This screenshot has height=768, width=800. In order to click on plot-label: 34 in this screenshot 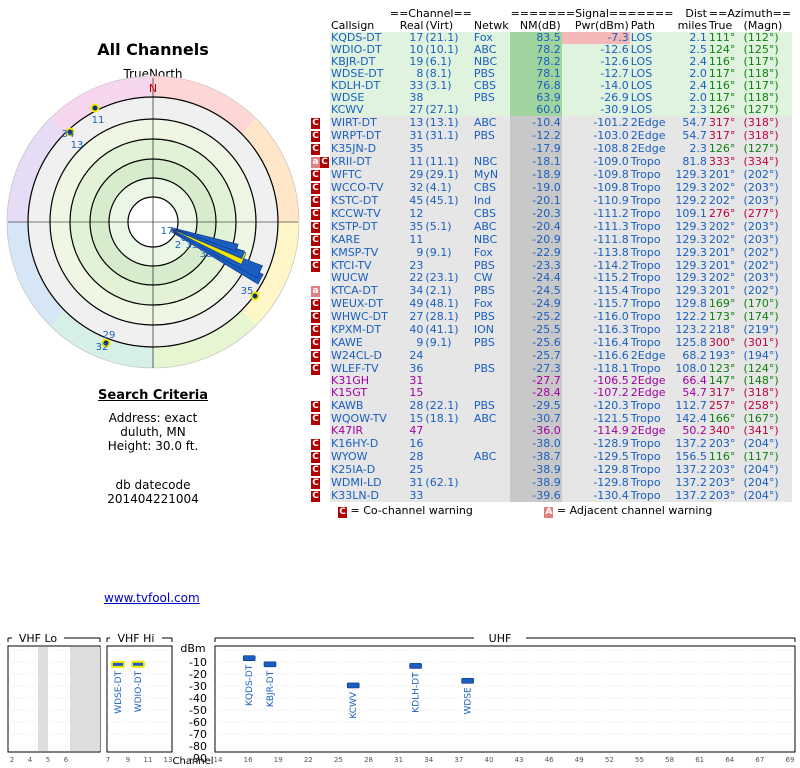, I will do `click(68, 134)`.